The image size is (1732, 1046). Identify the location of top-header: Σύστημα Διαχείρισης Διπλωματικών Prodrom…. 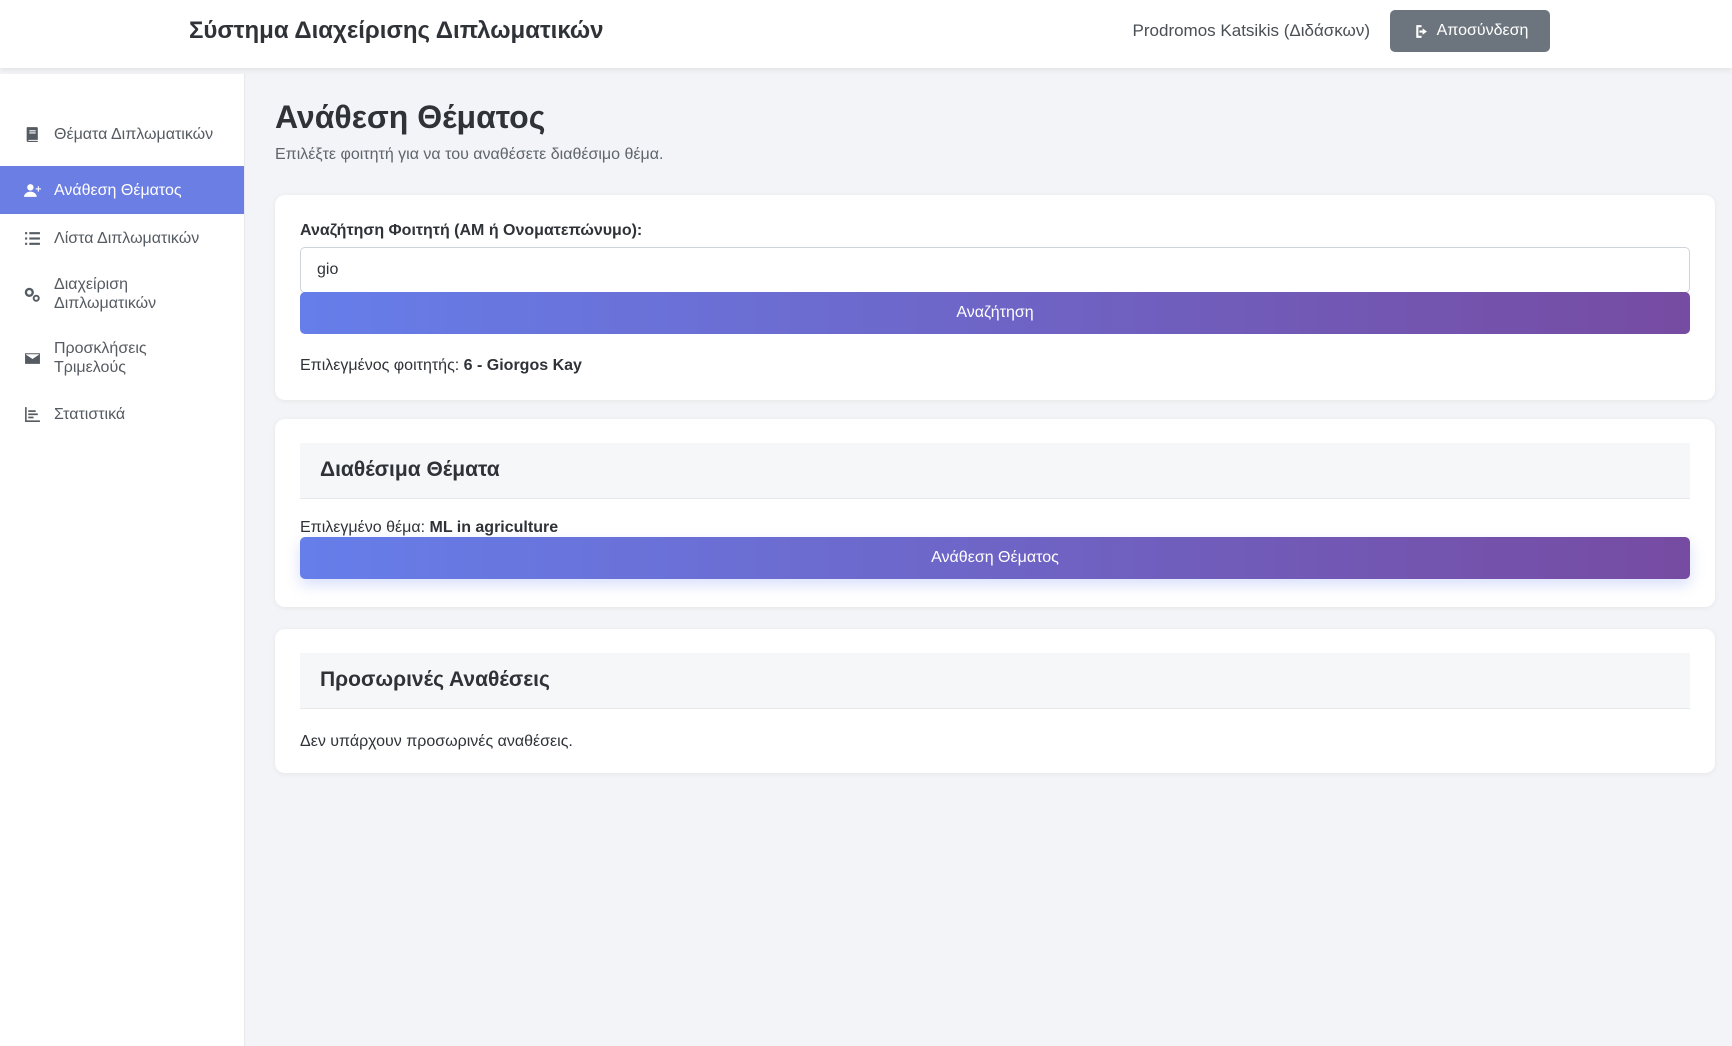
(866, 34).